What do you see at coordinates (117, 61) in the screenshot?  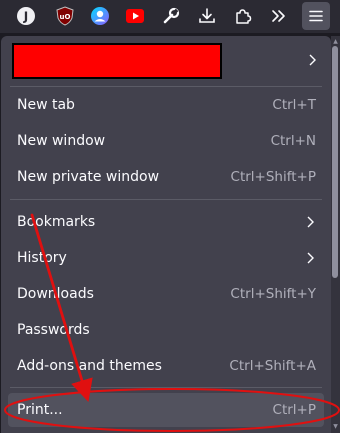 I see `redacted-account-name` at bounding box center [117, 61].